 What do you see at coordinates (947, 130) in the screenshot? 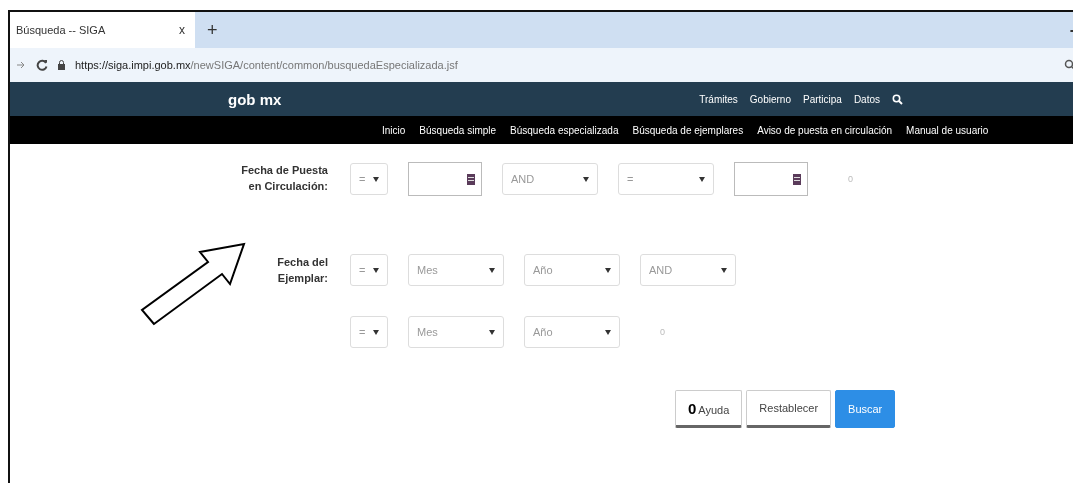
I see `nav-link: Manual de usuario` at bounding box center [947, 130].